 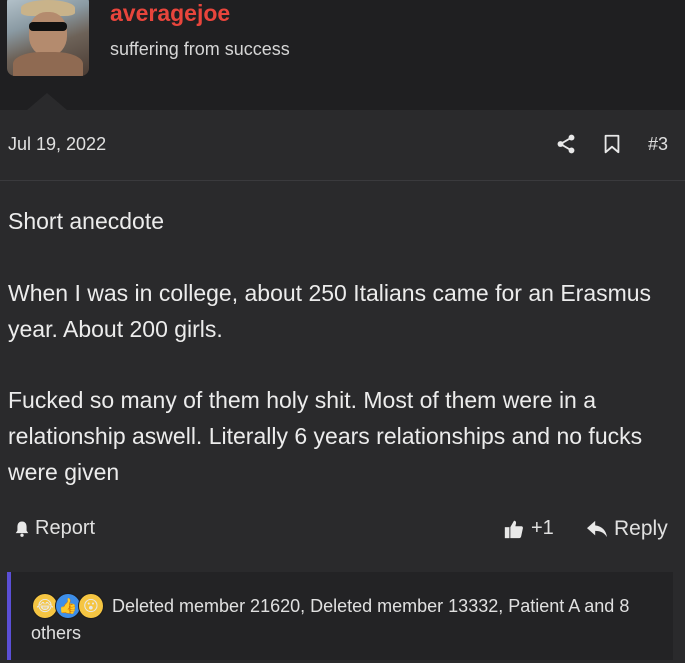 I want to click on post-date: Jul 19, 2022, so click(x=57, y=144).